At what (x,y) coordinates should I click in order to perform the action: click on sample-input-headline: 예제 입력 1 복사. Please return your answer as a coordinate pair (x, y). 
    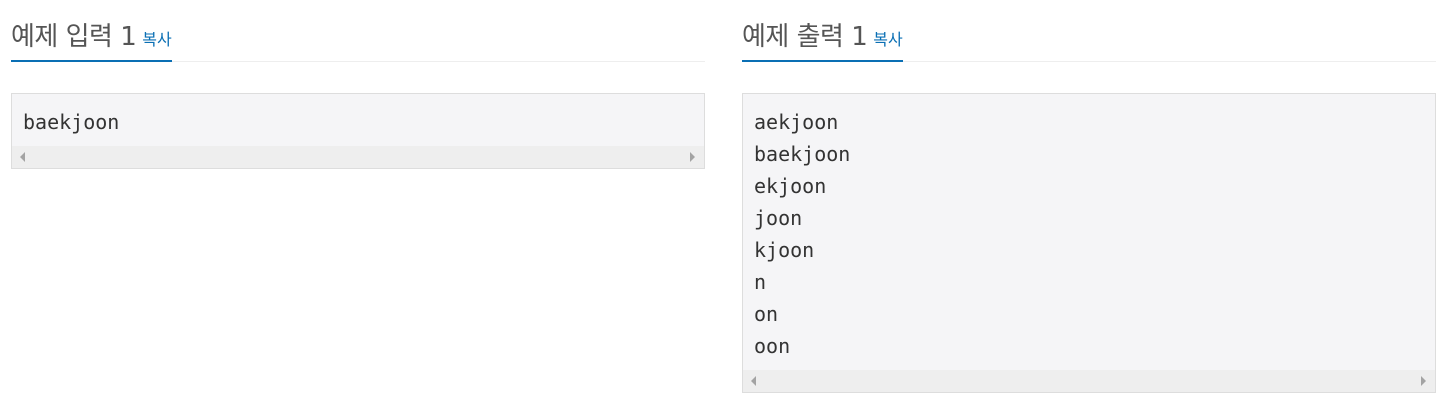
    Looking at the image, I should click on (358, 31).